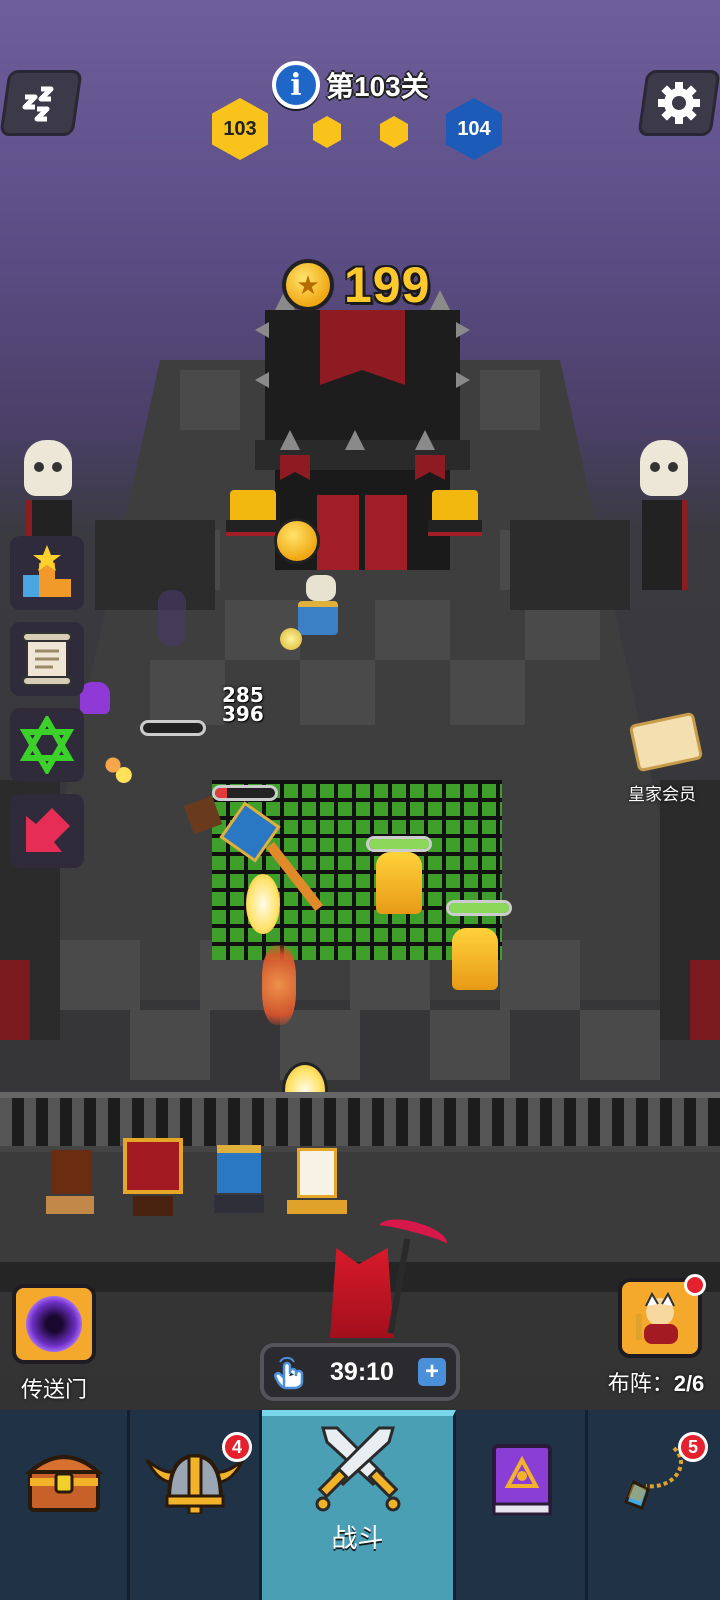 The height and width of the screenshot is (1600, 720). I want to click on tab-heroes: 4, so click(196, 1505).